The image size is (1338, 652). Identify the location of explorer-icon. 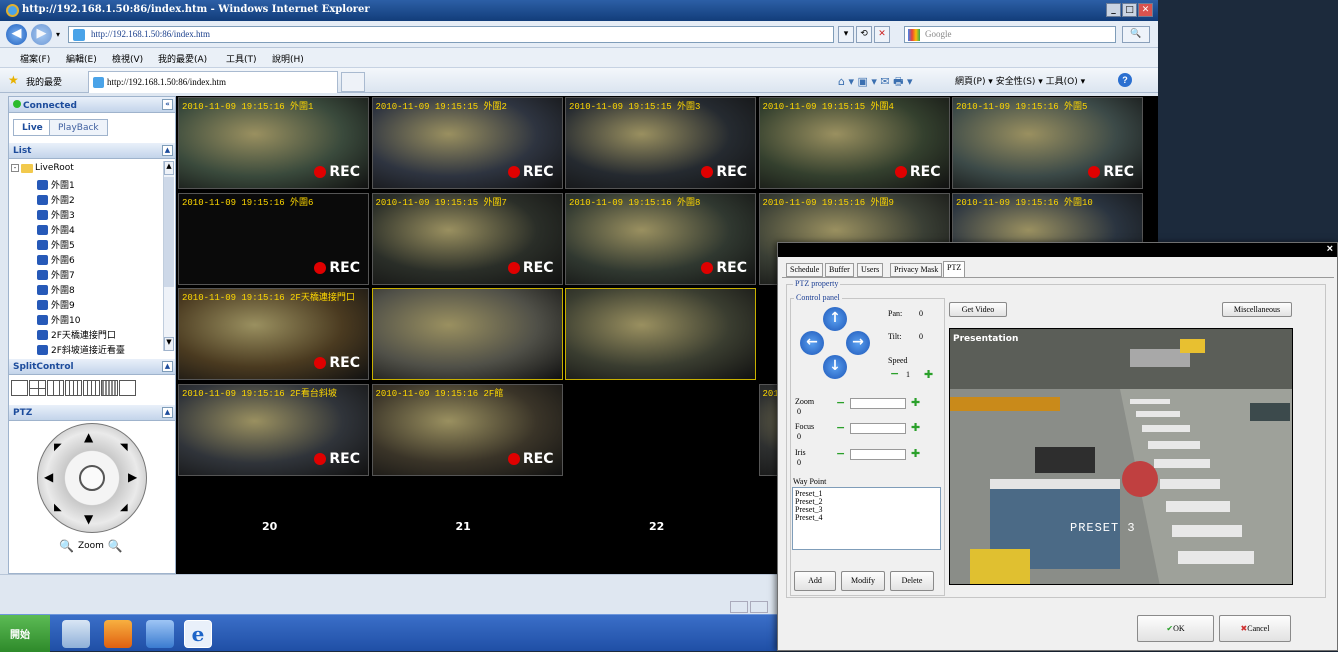
(76, 634).